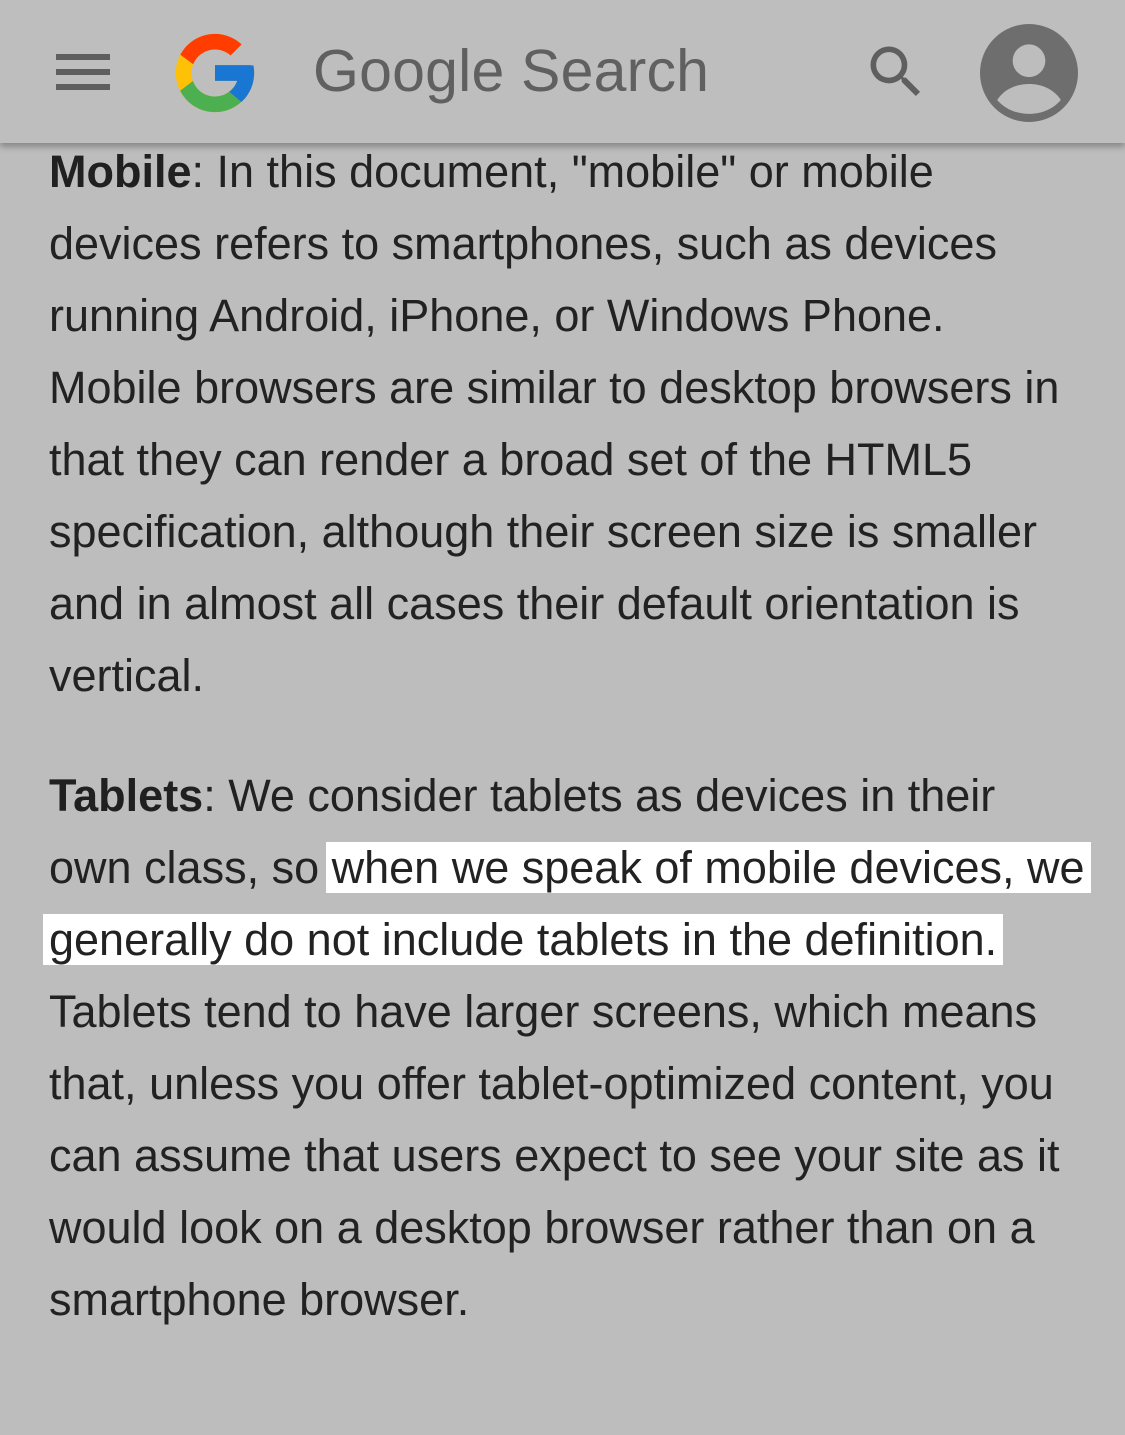  I want to click on search-button, so click(896, 72).